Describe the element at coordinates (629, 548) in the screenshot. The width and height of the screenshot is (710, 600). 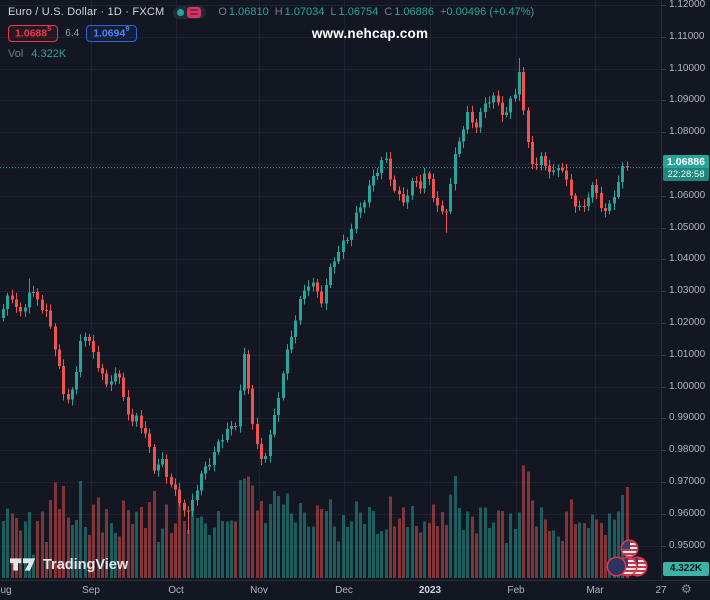
I see `us-flag-event-icon` at that location.